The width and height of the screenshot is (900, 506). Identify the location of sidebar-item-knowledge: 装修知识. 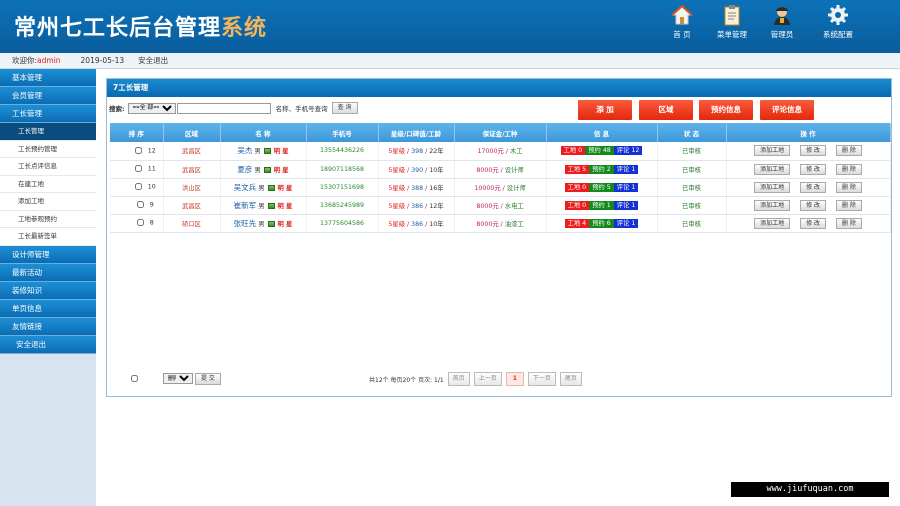
(48, 290).